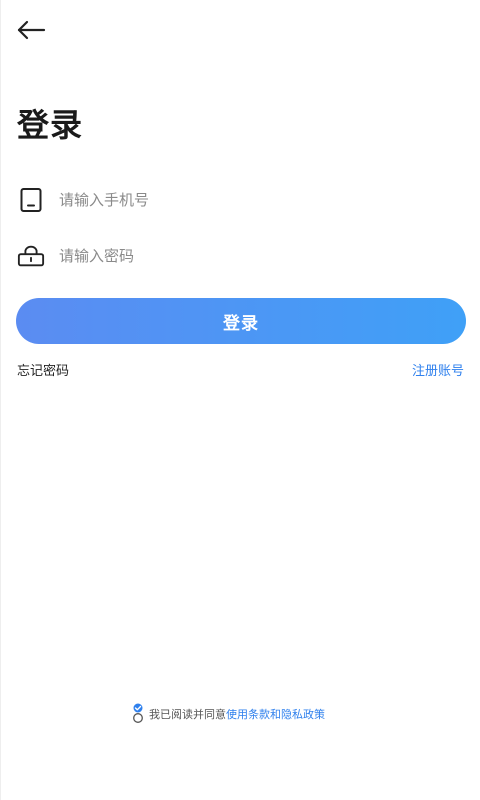 The height and width of the screenshot is (800, 480). I want to click on phone-field, so click(241, 200).